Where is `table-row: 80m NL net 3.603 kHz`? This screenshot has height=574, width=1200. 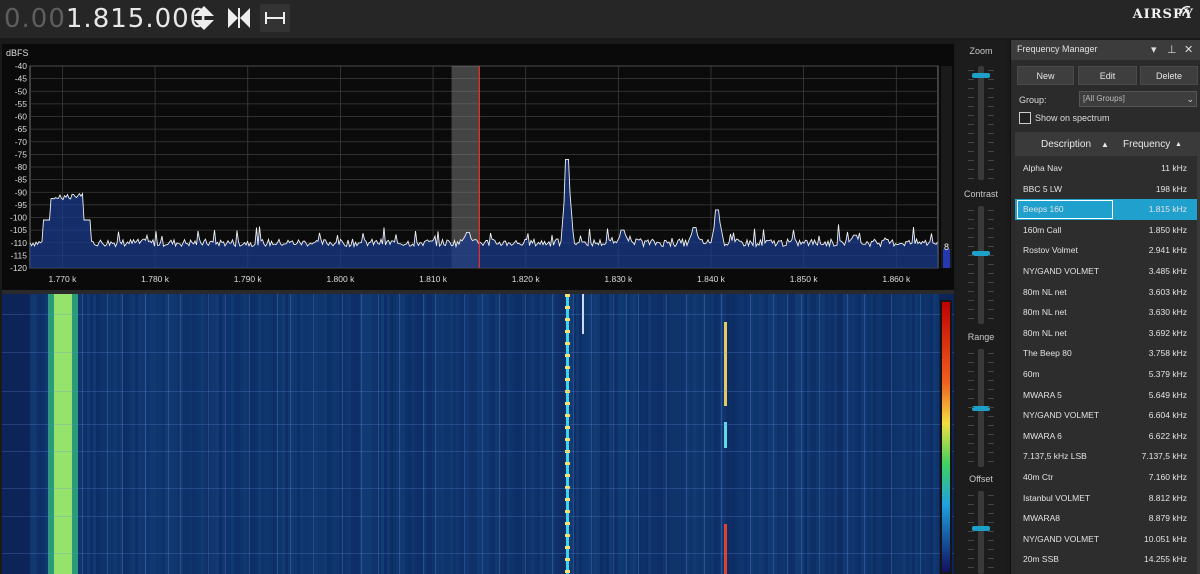 table-row: 80m NL net 3.603 kHz is located at coordinates (1107, 292).